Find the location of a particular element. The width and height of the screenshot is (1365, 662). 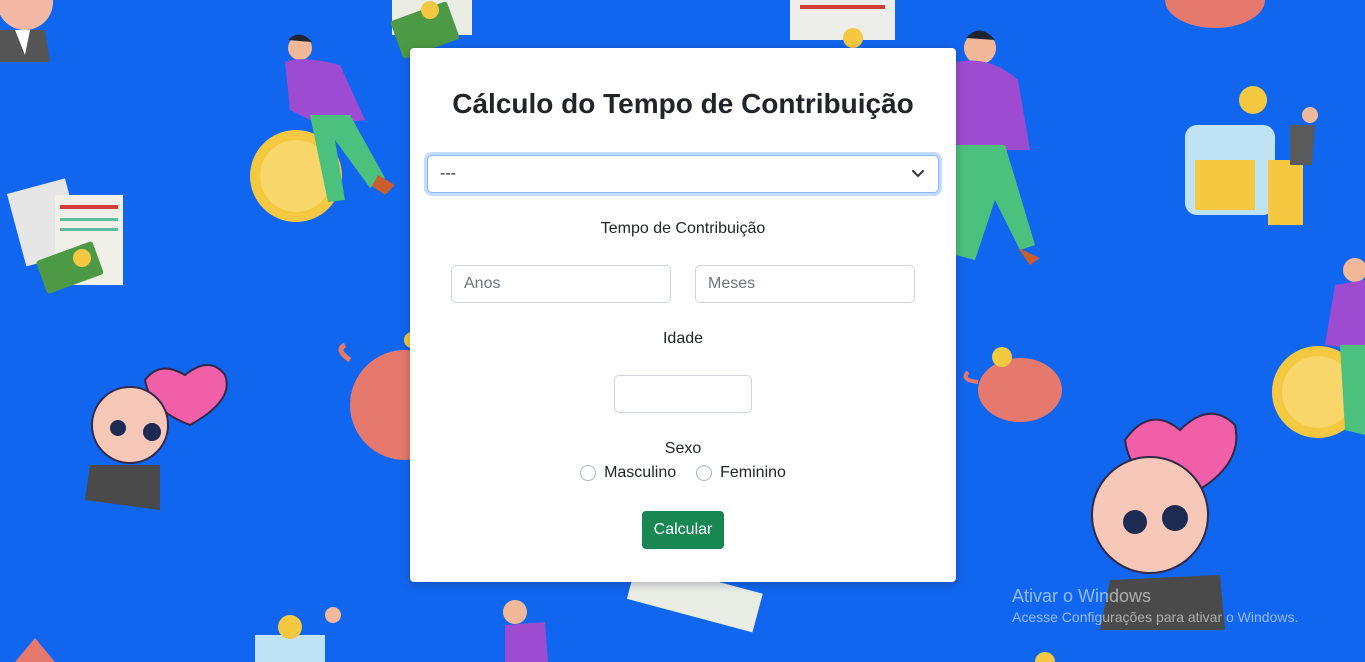

sexo-radio-group: Masculino Feminino is located at coordinates (683, 473).